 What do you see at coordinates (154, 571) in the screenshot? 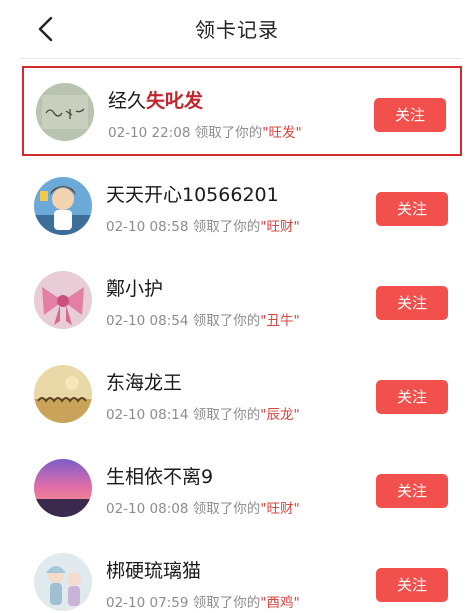
I see `user-name: 梆硬琉璃猫` at bounding box center [154, 571].